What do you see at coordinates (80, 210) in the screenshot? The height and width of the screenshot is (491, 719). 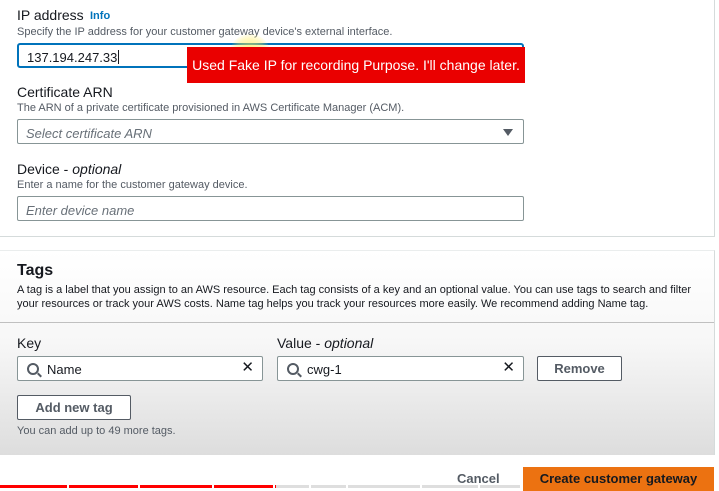 I see `device-name-placeholder: Enter device name` at bounding box center [80, 210].